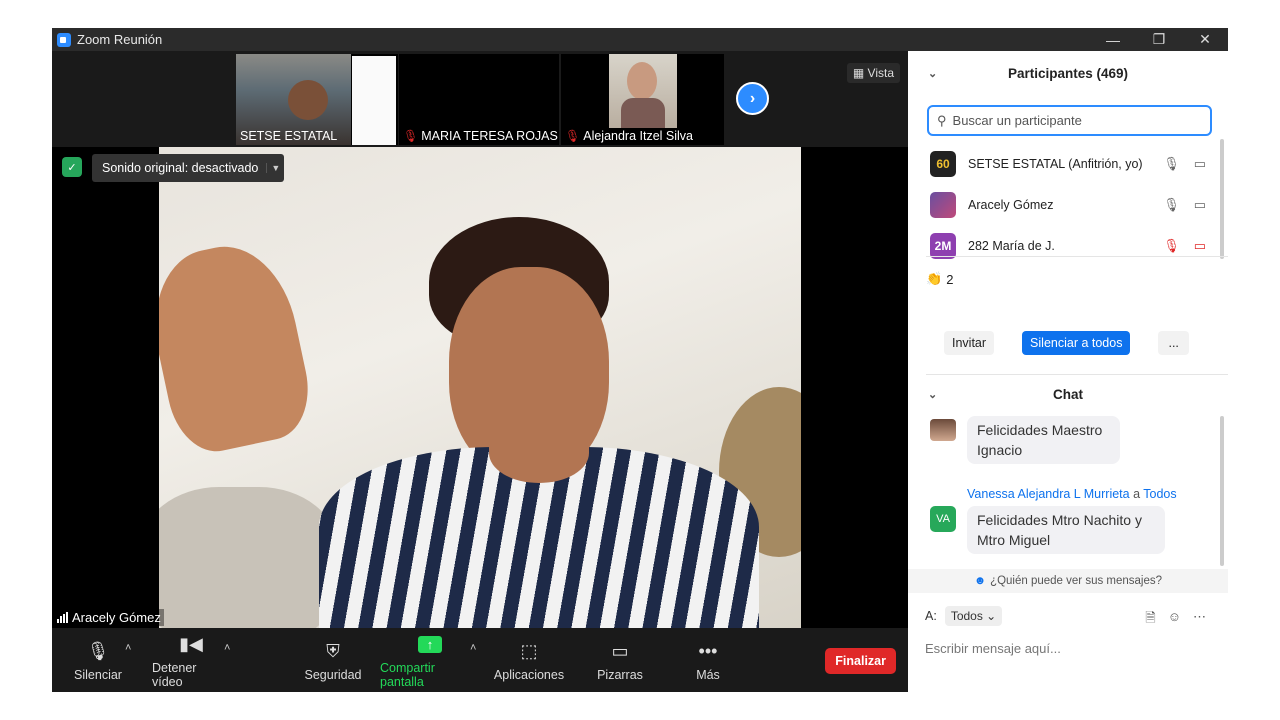 The image size is (1280, 720). I want to click on avatar: 60, so click(943, 163).